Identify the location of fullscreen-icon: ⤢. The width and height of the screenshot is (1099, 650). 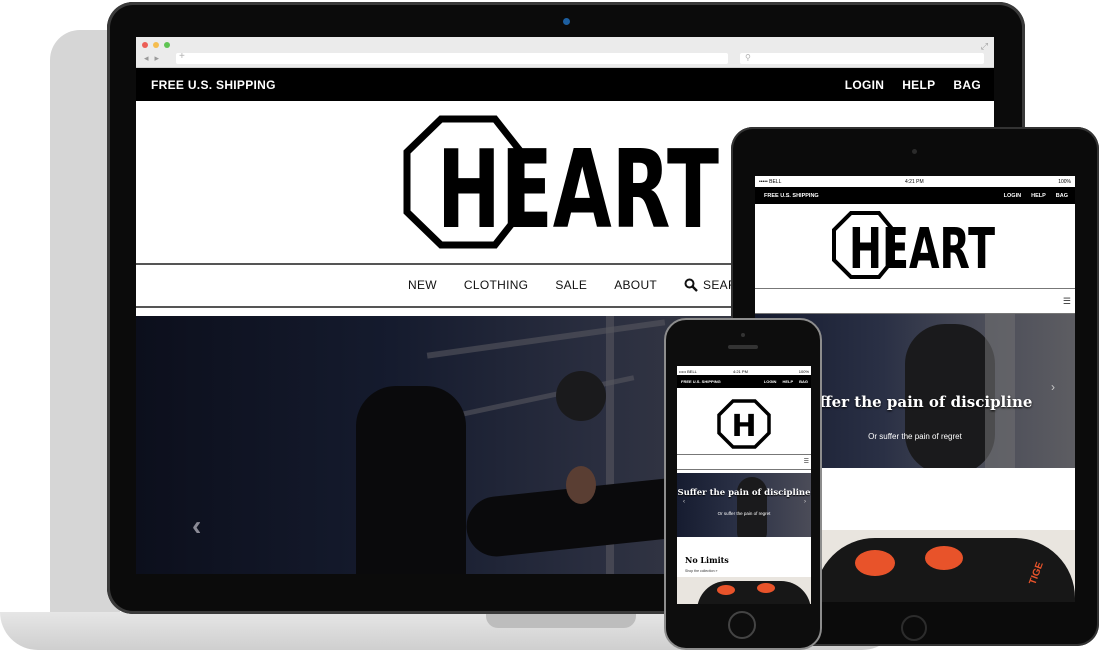
(984, 46).